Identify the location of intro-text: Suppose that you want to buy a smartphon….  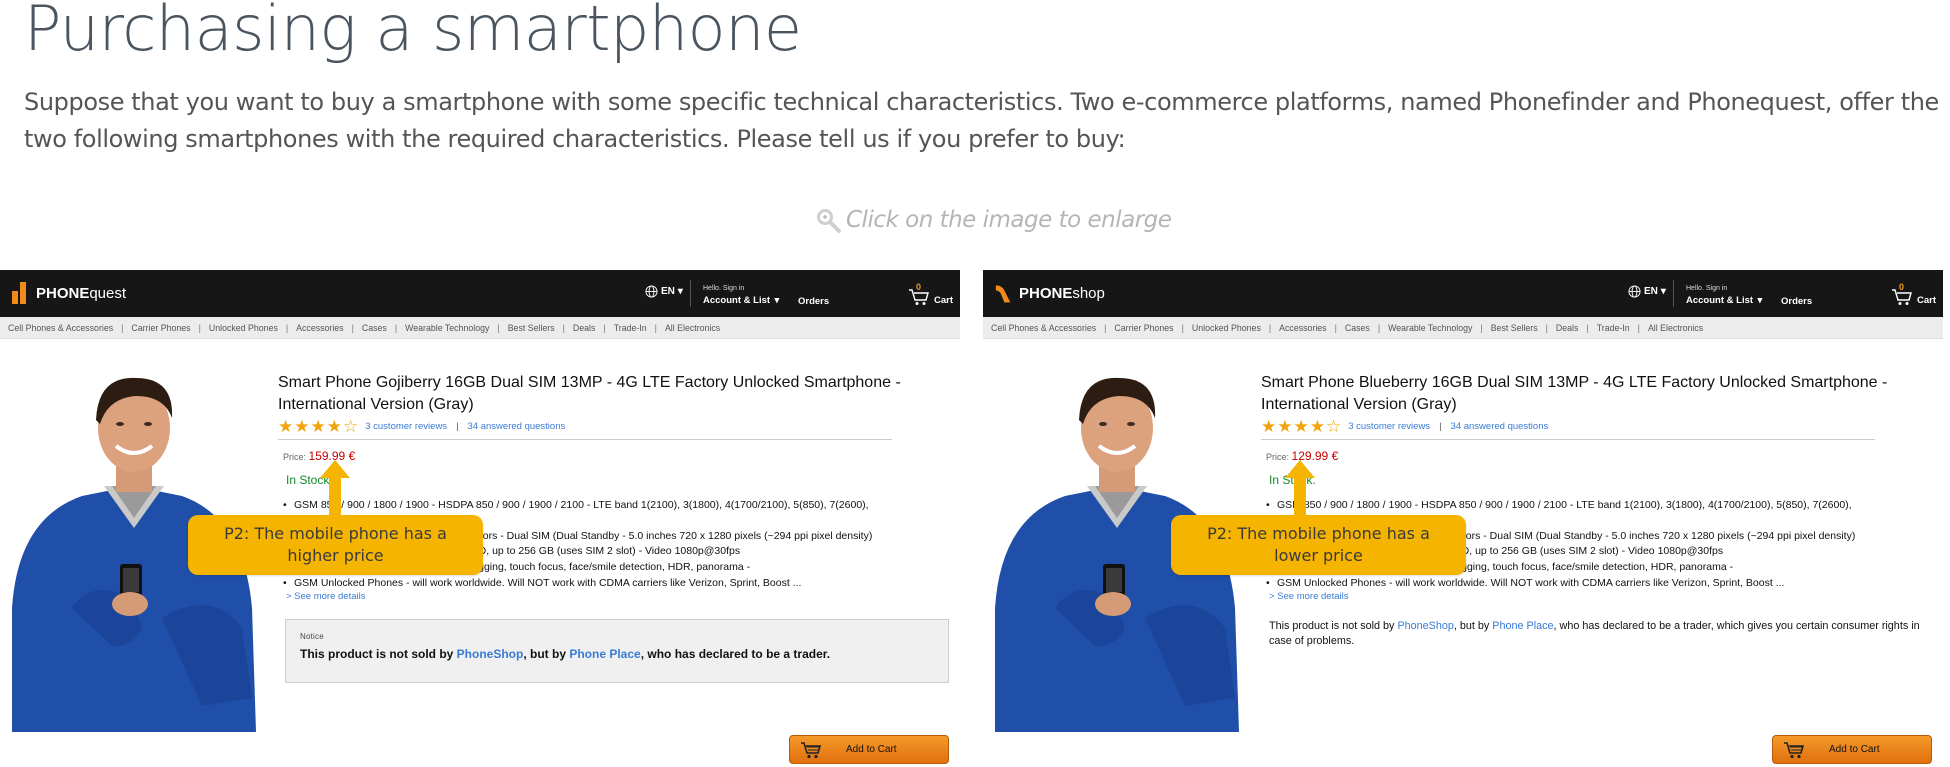
(981, 120).